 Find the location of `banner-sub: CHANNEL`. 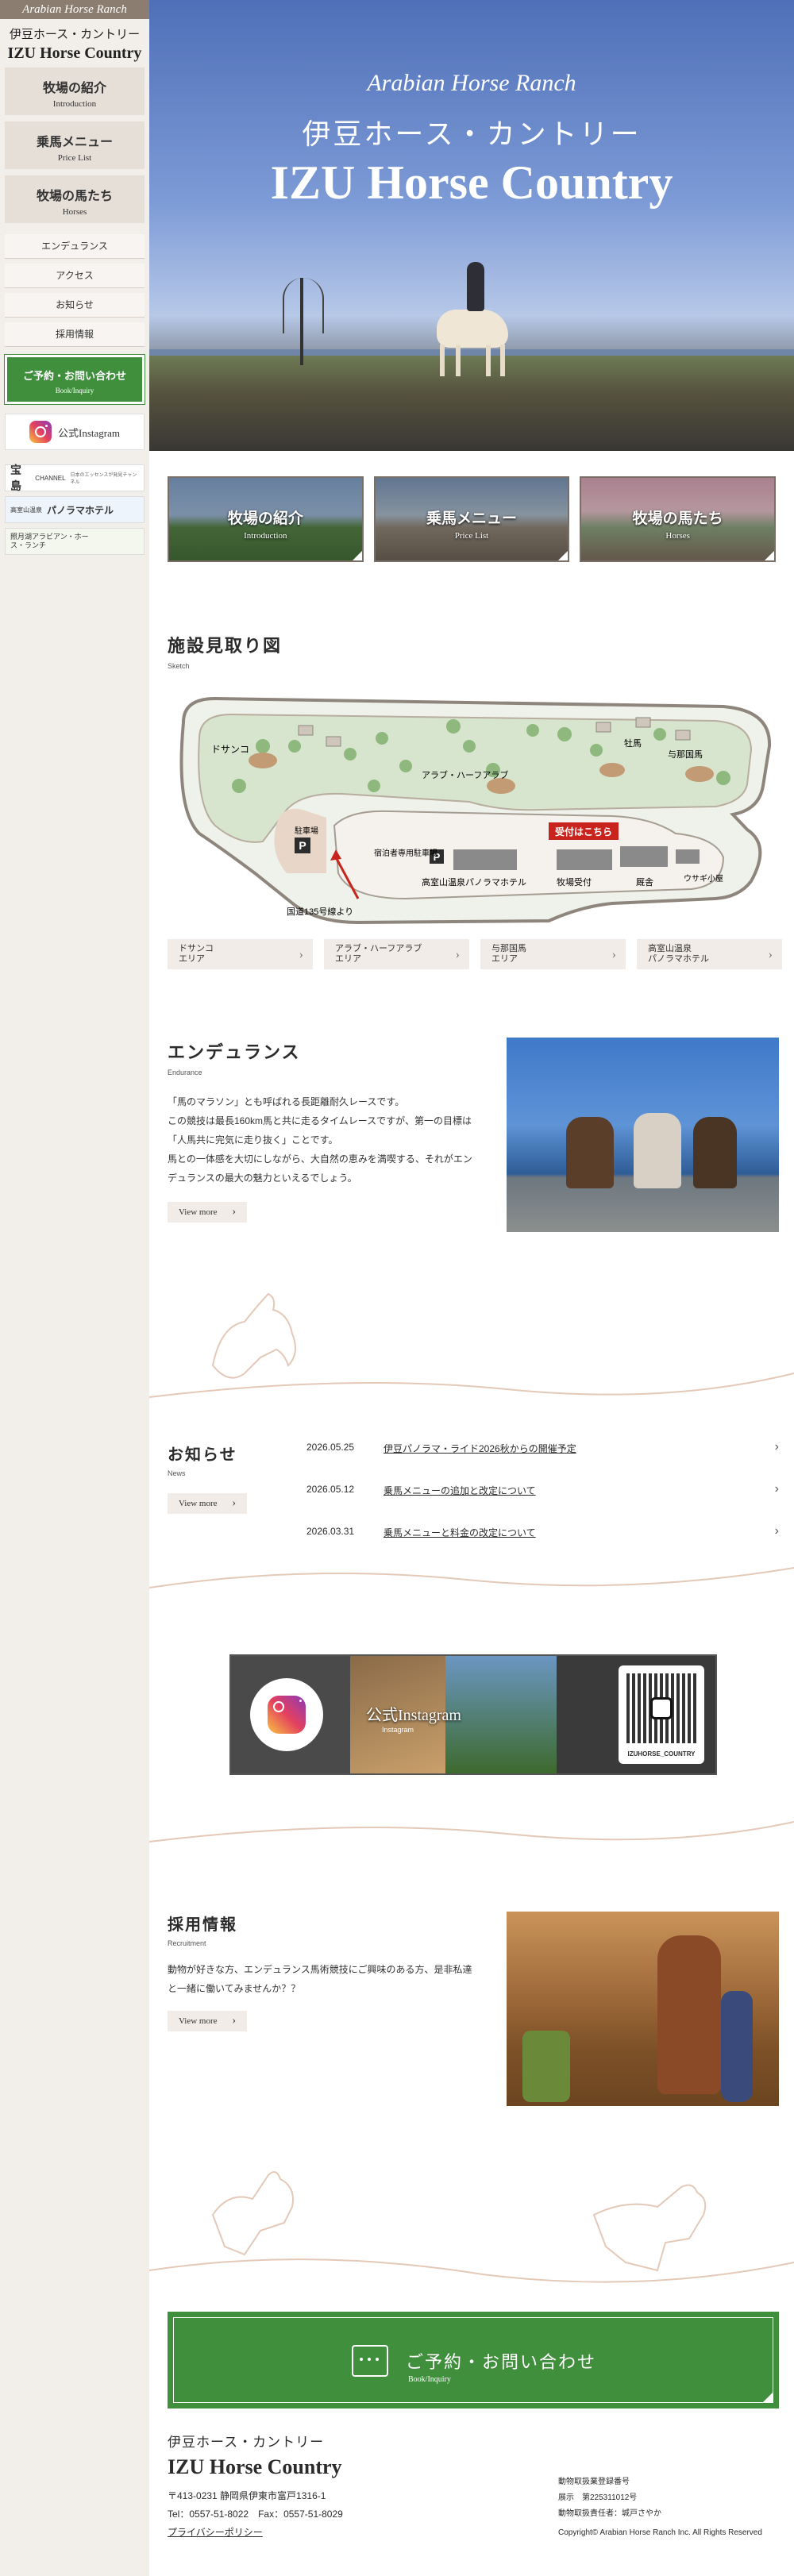

banner-sub: CHANNEL is located at coordinates (50, 478).